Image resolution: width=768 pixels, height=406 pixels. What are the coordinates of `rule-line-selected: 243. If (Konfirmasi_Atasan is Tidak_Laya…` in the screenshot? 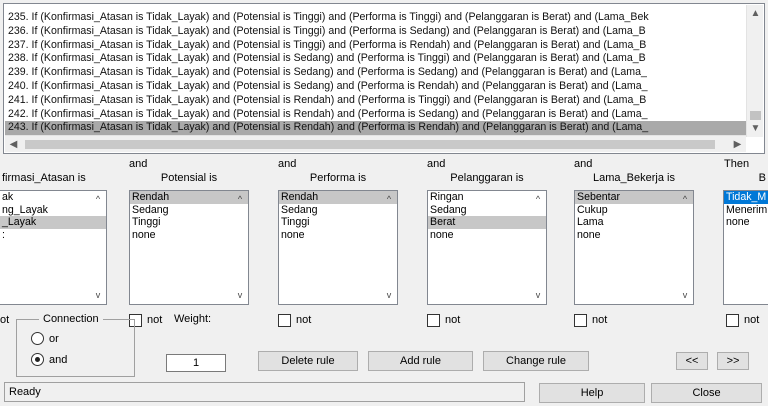 It's located at (376, 128).